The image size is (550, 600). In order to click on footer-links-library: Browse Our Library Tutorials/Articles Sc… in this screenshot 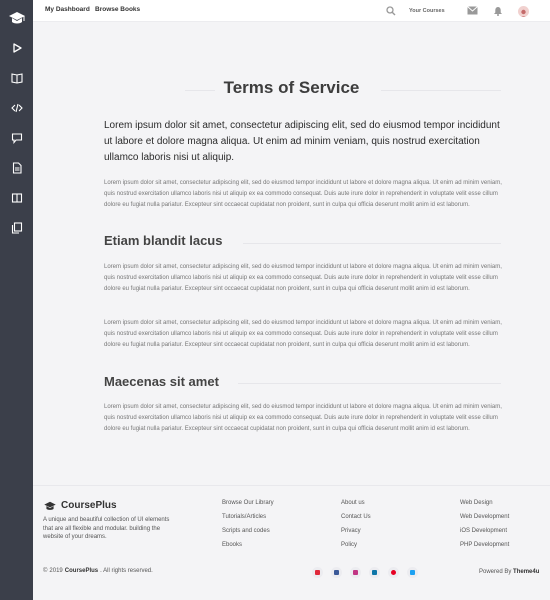, I will do `click(248, 527)`.